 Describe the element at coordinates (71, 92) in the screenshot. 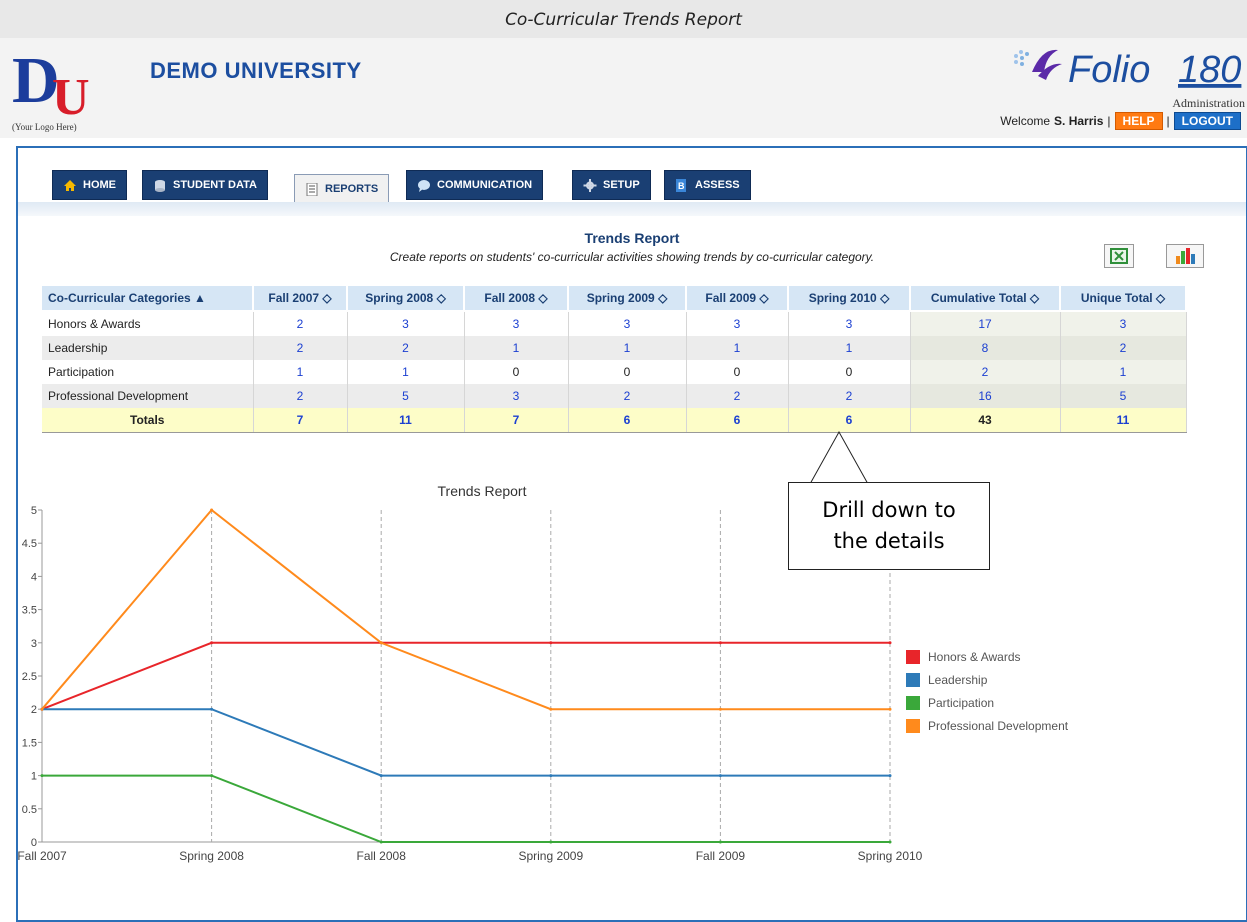

I see `svg-text: U` at that location.